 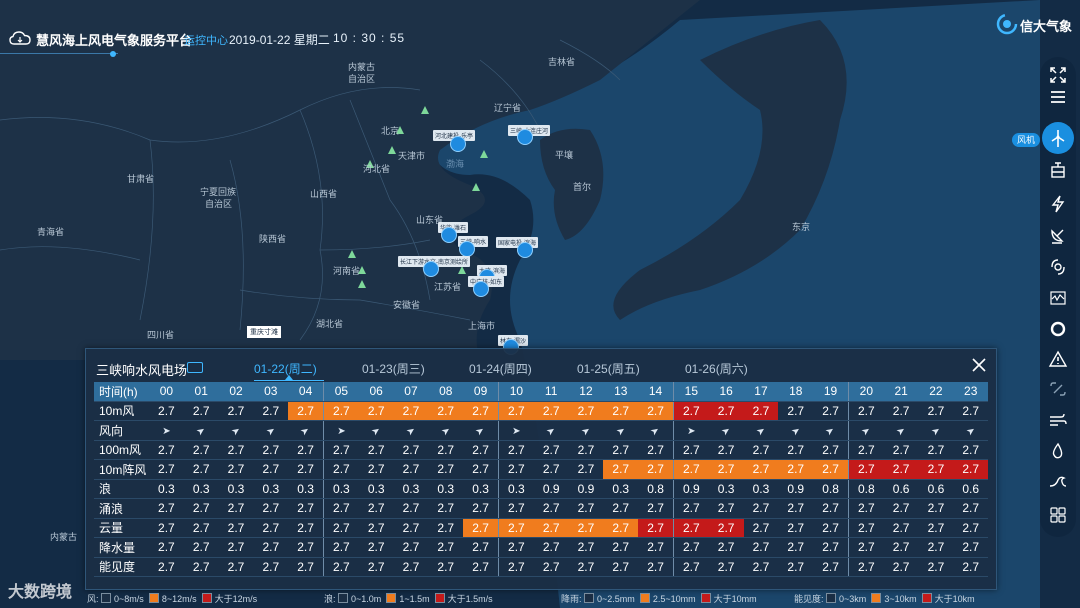 What do you see at coordinates (1058, 97) in the screenshot?
I see `menu-icon` at bounding box center [1058, 97].